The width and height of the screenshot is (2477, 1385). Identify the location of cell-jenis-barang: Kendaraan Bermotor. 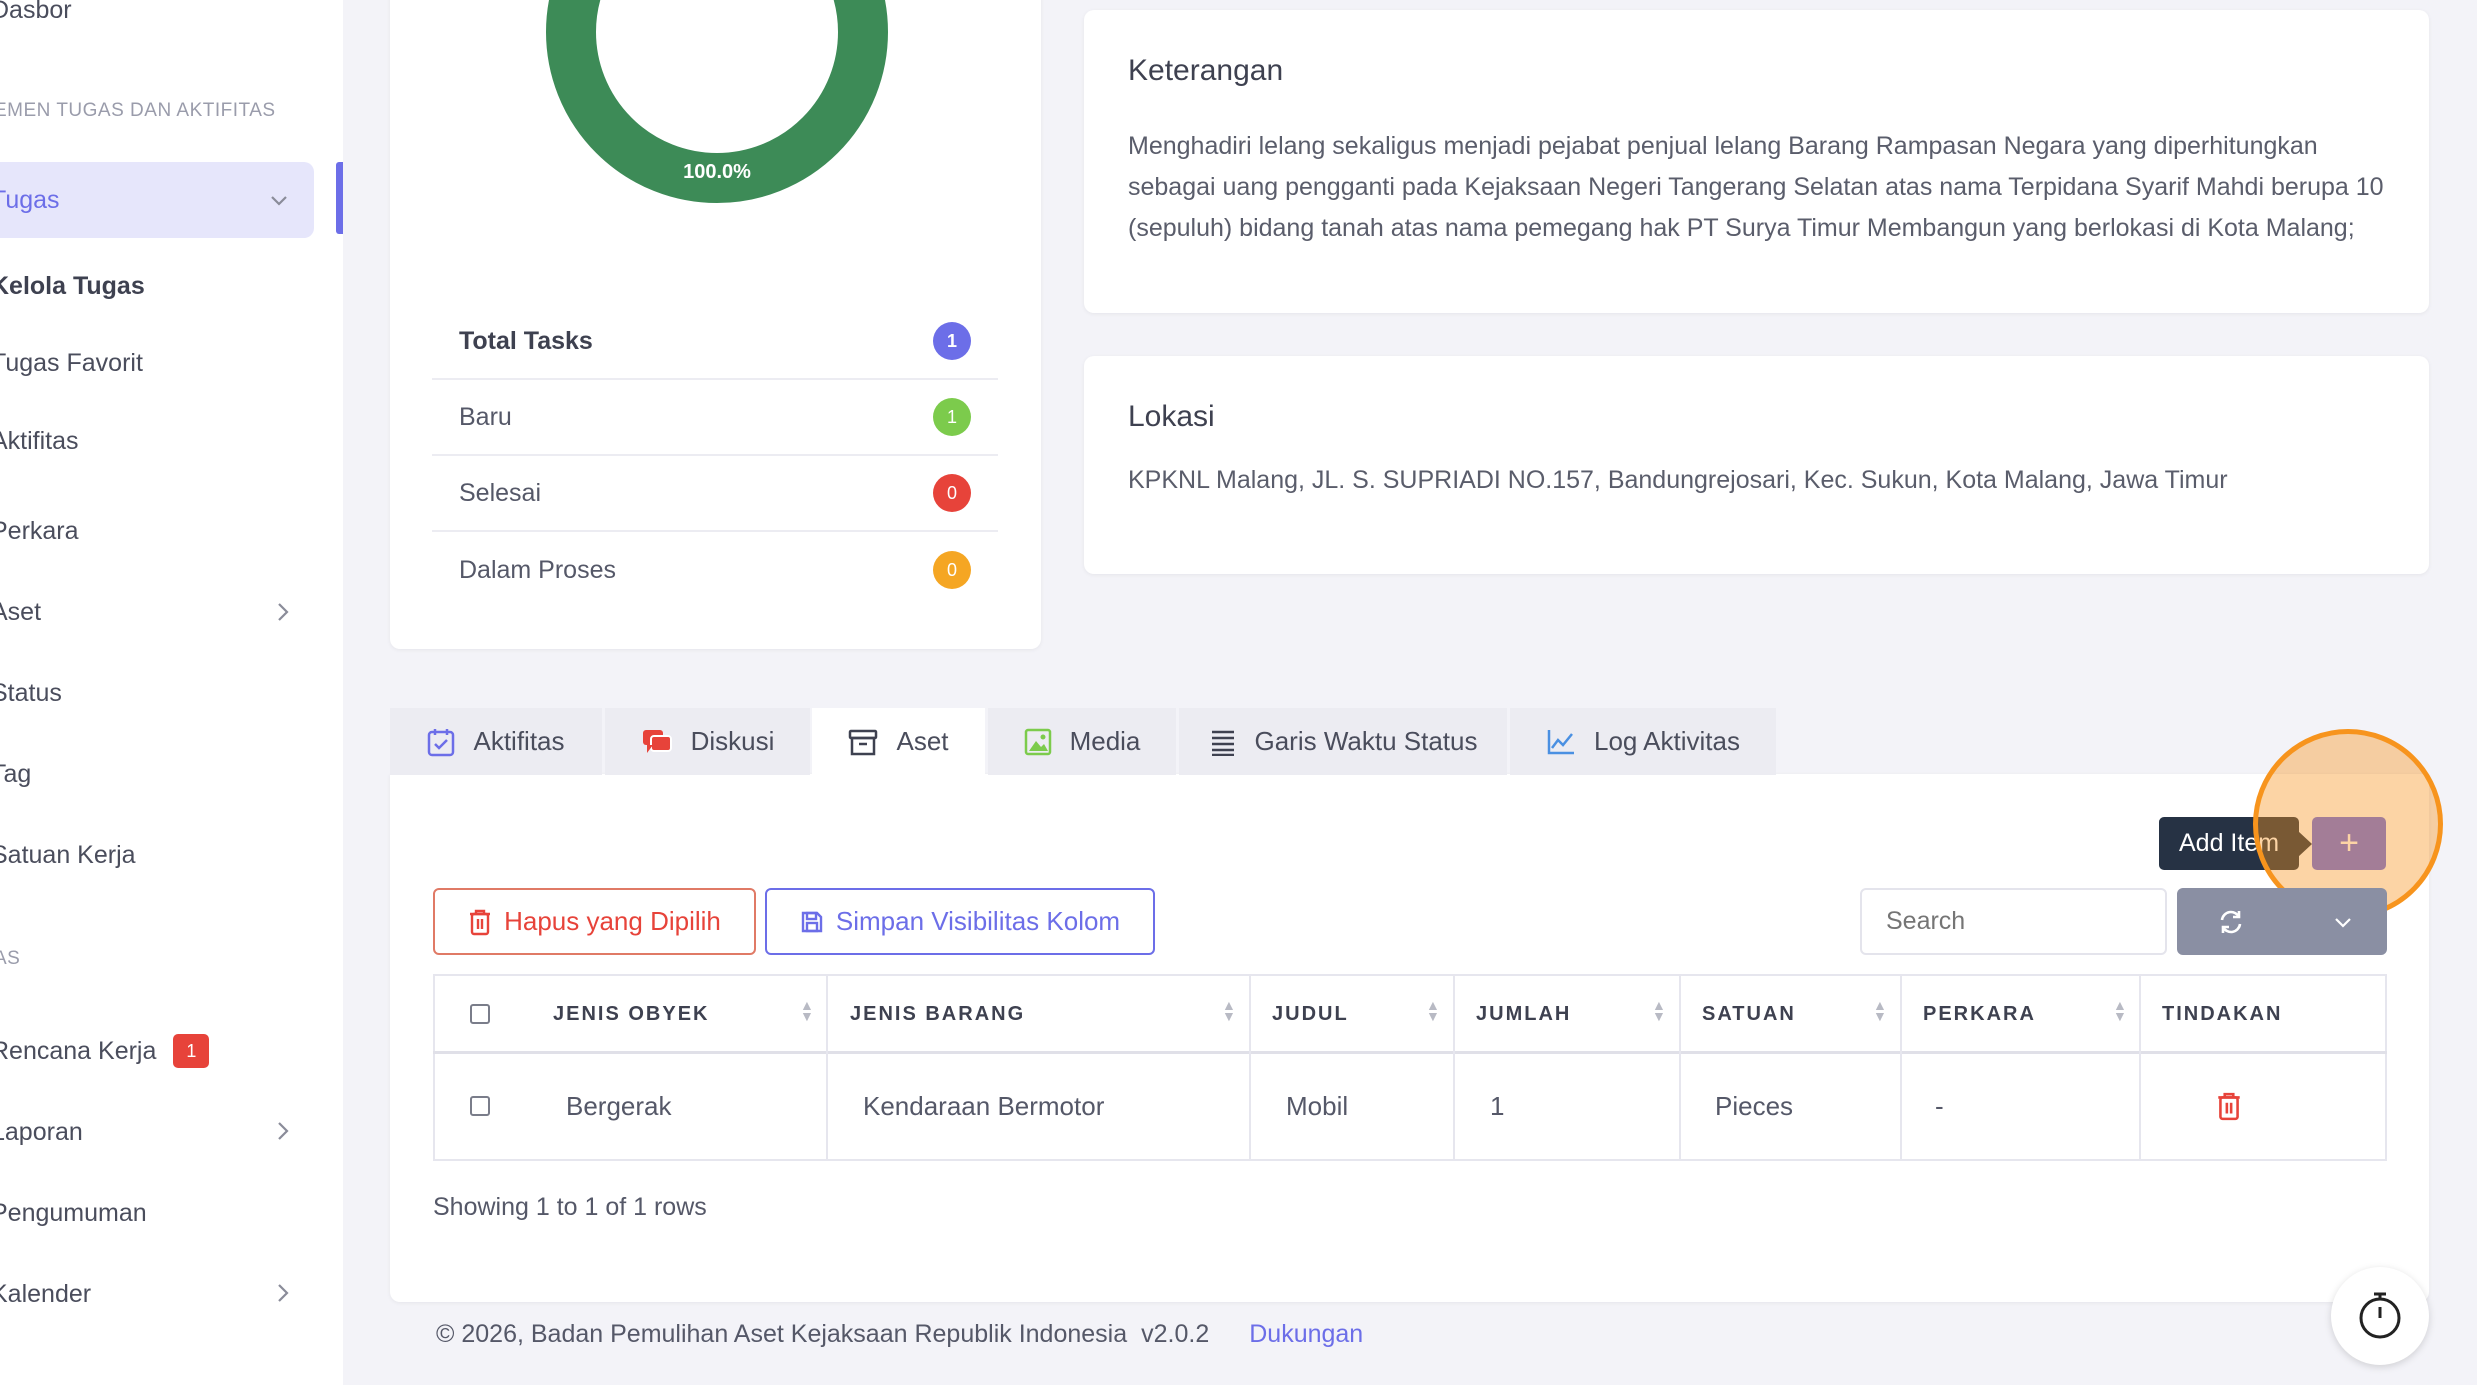
(984, 1105).